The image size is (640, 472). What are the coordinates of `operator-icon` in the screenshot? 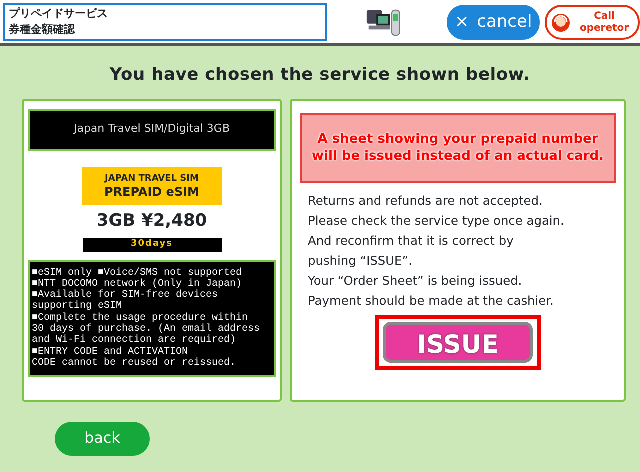 It's located at (561, 22).